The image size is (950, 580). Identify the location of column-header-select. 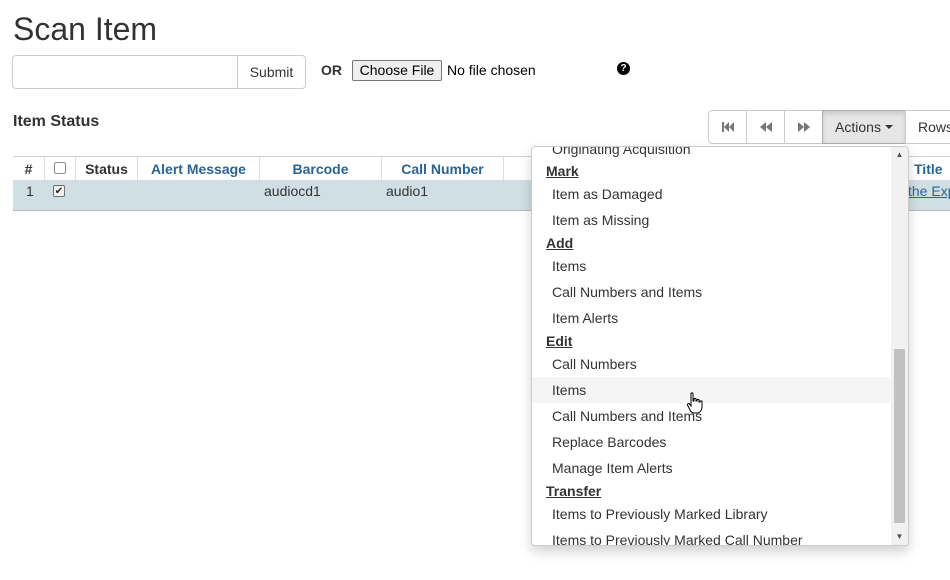
(59, 169).